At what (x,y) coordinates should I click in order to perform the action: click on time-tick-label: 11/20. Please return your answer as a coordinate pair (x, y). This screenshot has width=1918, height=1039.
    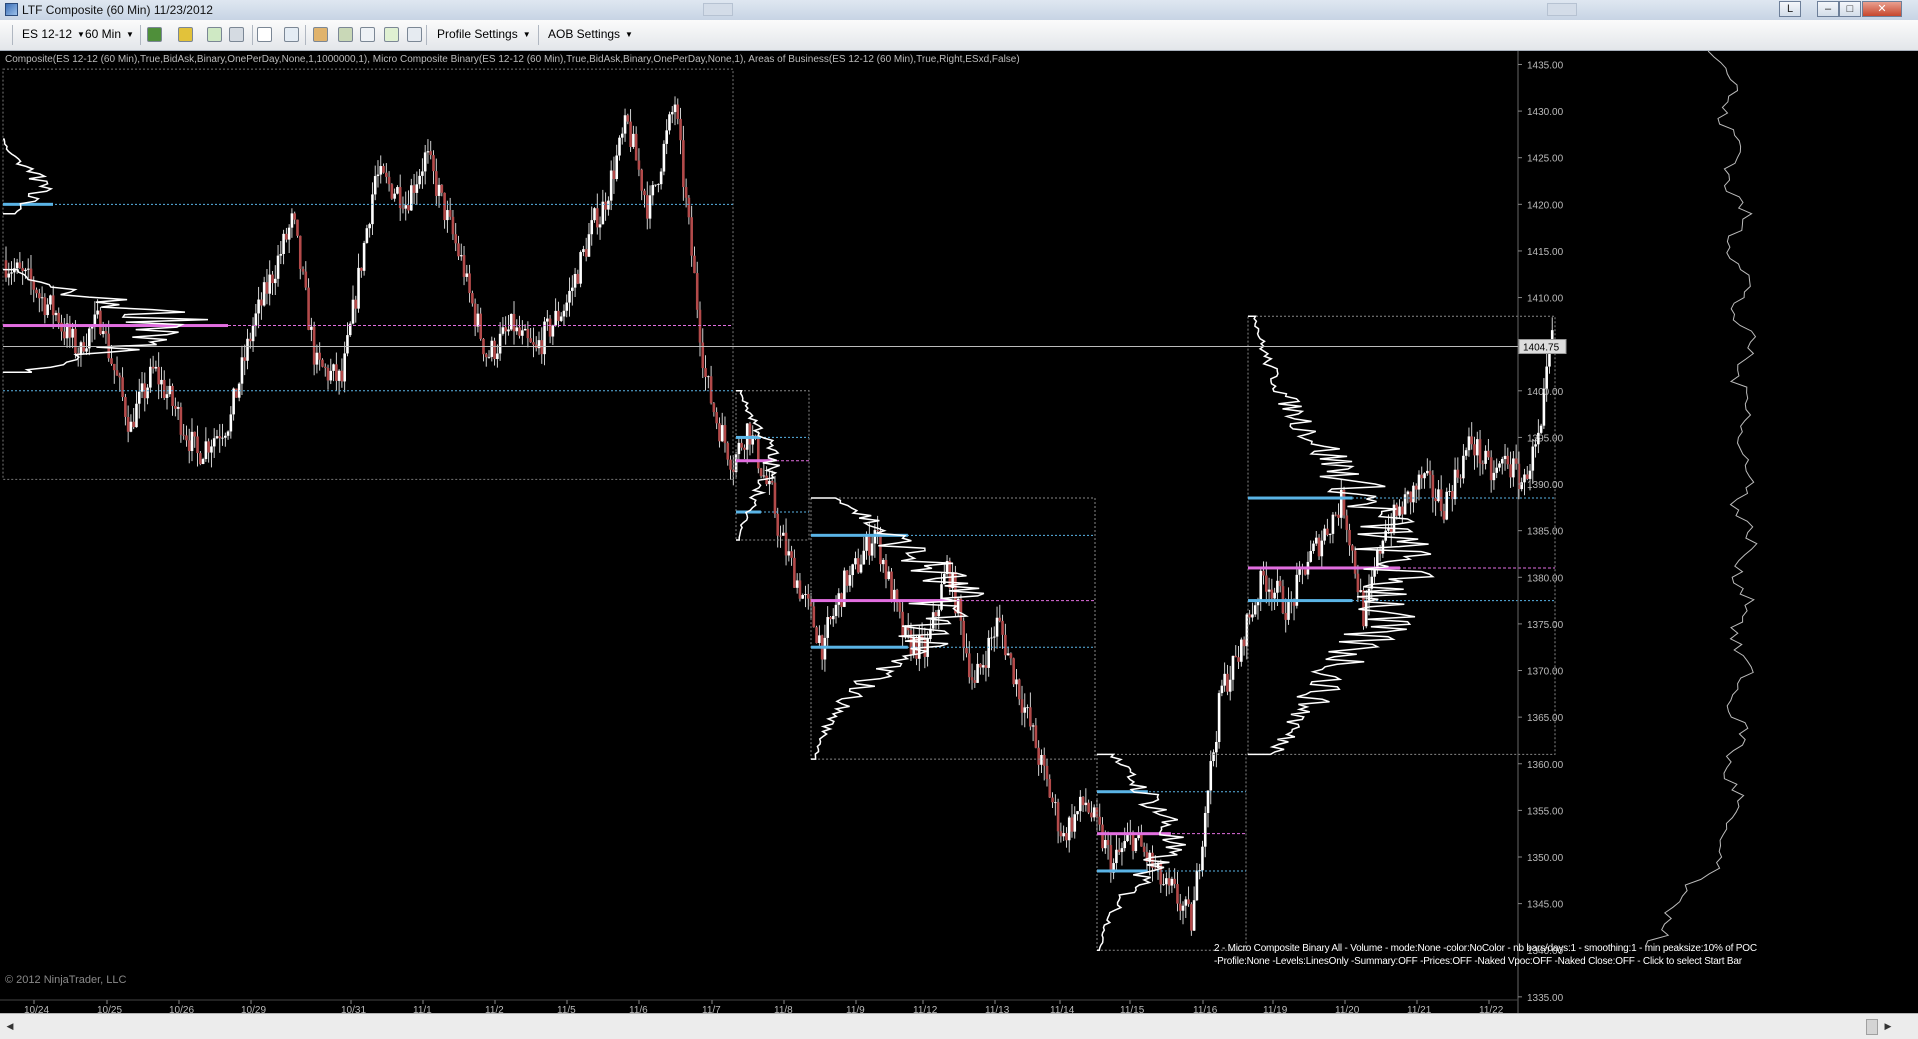
    Looking at the image, I should click on (1347, 1009).